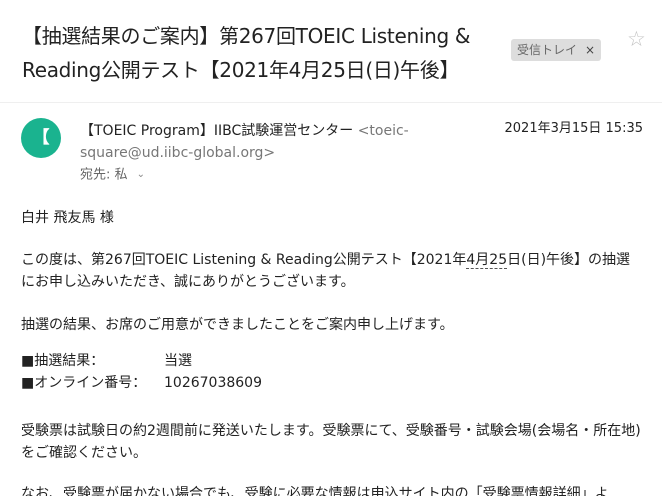  What do you see at coordinates (487, 260) in the screenshot?
I see `date-detected-link: 4月25` at bounding box center [487, 260].